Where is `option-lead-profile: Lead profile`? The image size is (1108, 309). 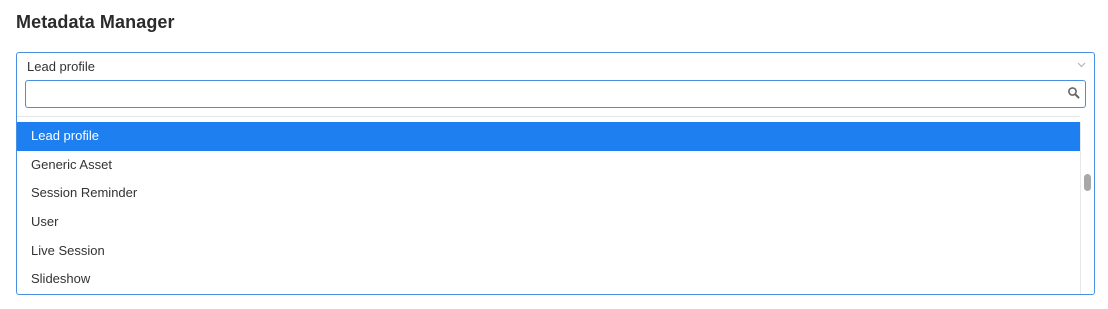 option-lead-profile: Lead profile is located at coordinates (548, 136).